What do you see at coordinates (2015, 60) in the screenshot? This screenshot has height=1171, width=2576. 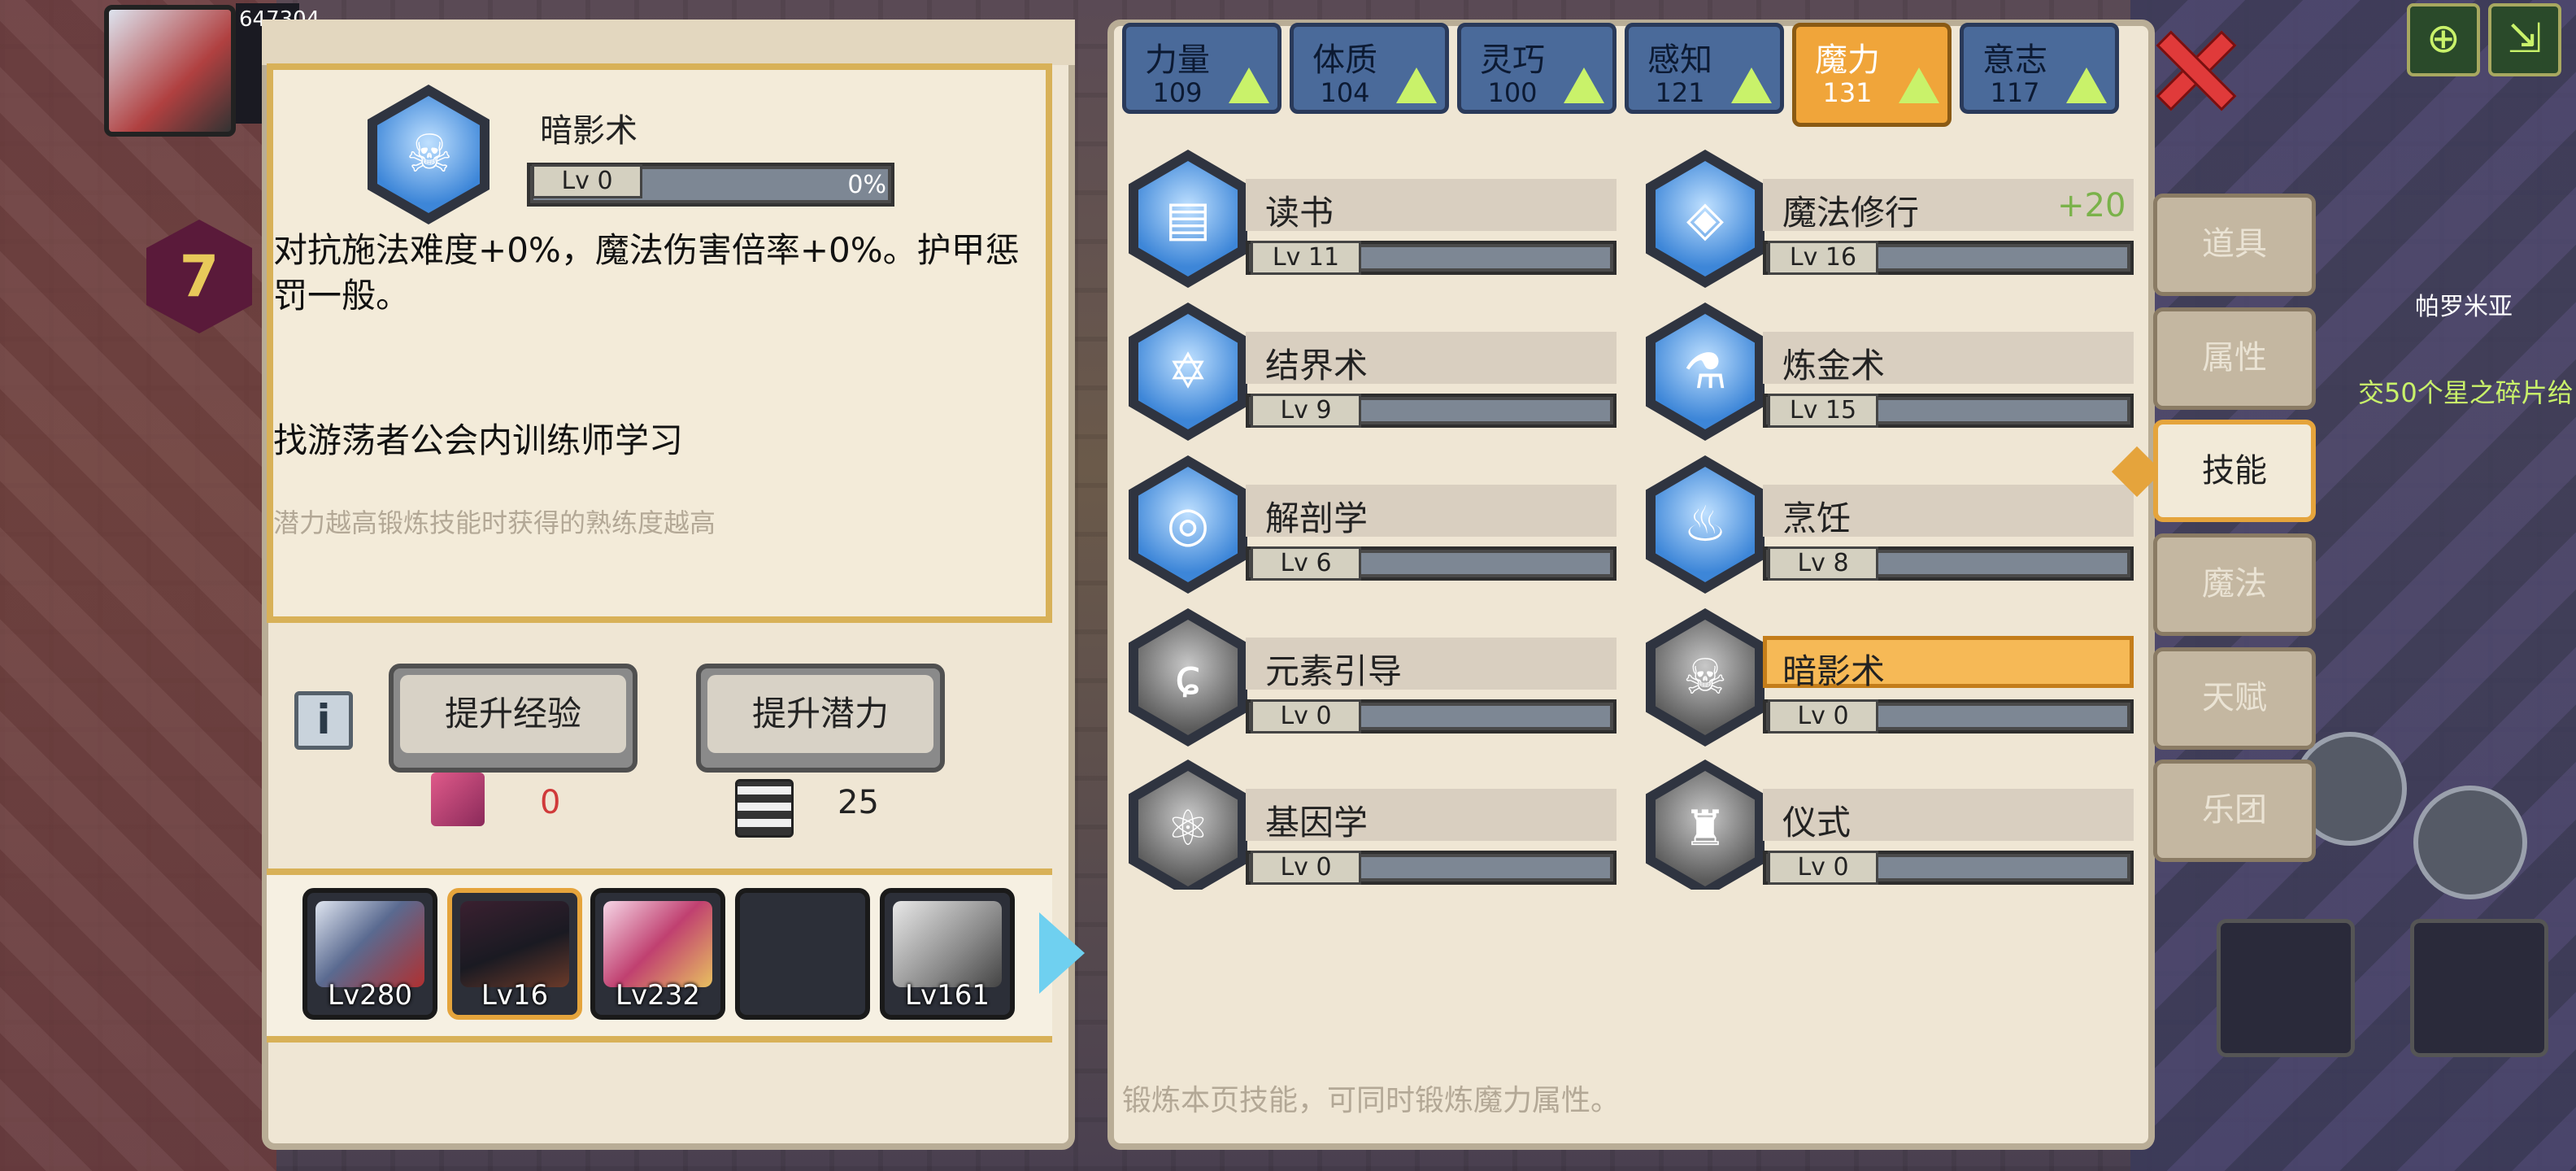 I see `tab-label: 意志` at bounding box center [2015, 60].